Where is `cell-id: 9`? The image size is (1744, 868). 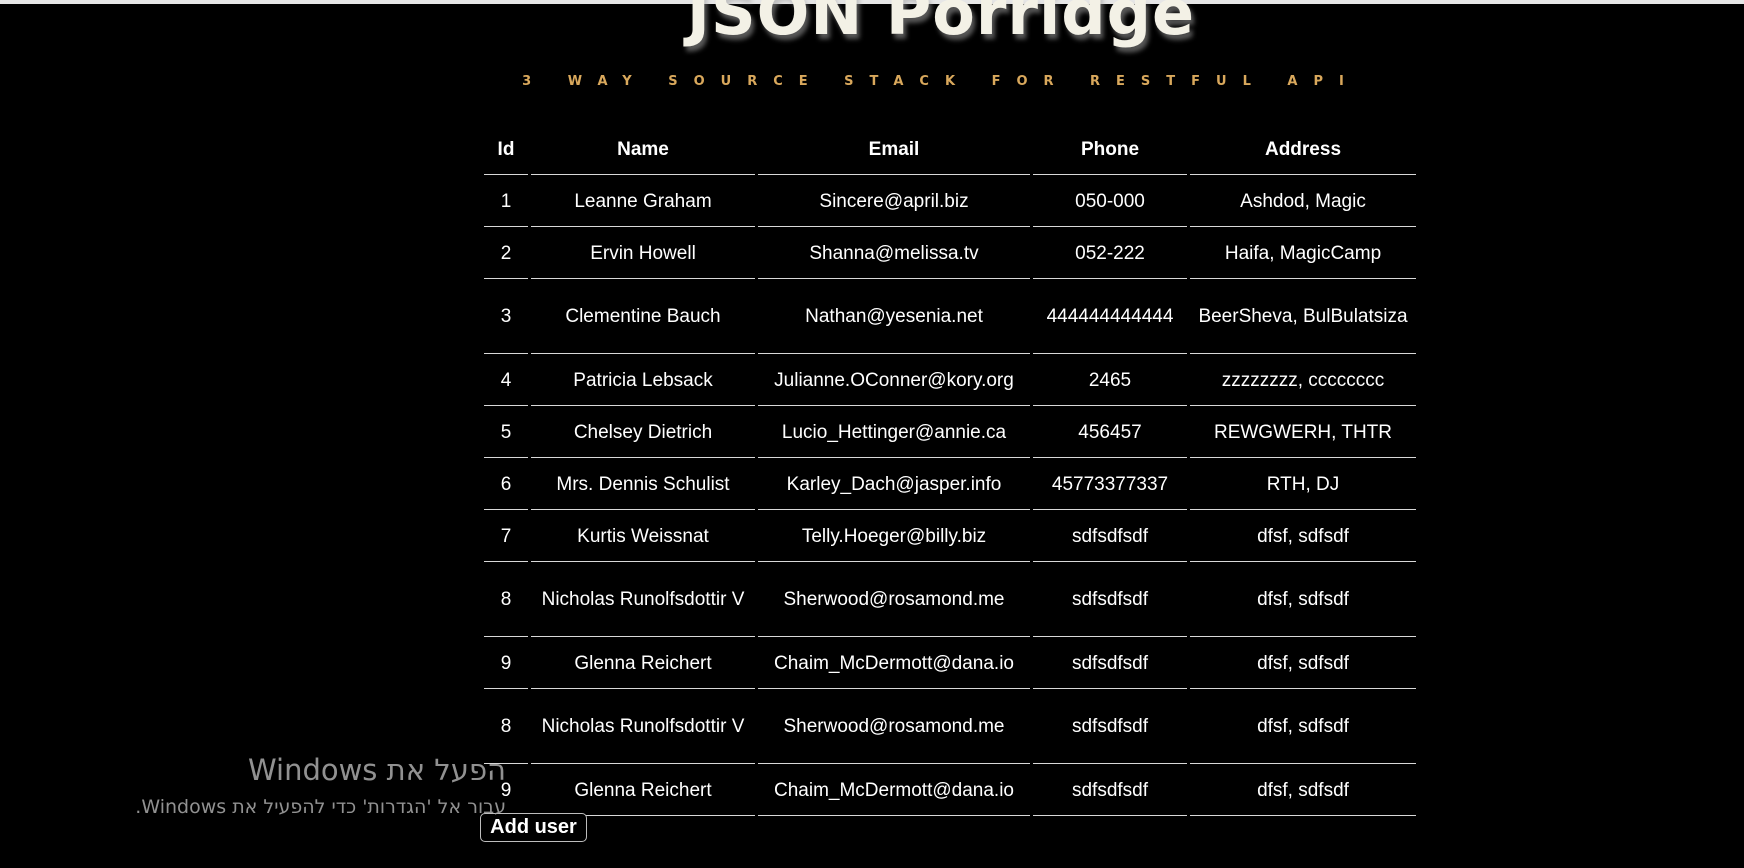
cell-id: 9 is located at coordinates (506, 663).